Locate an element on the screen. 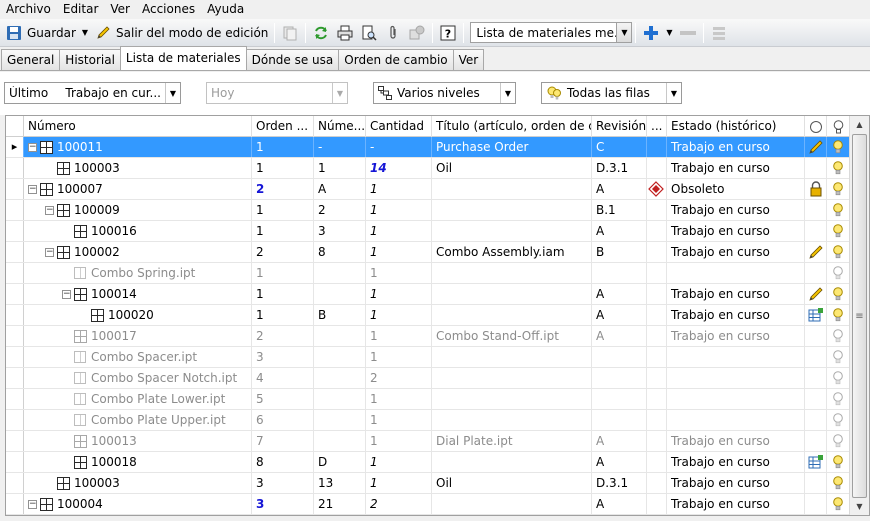 The width and height of the screenshot is (870, 521). table-row: − 100014 1 1 A Trabajo en curso is located at coordinates (427, 294).